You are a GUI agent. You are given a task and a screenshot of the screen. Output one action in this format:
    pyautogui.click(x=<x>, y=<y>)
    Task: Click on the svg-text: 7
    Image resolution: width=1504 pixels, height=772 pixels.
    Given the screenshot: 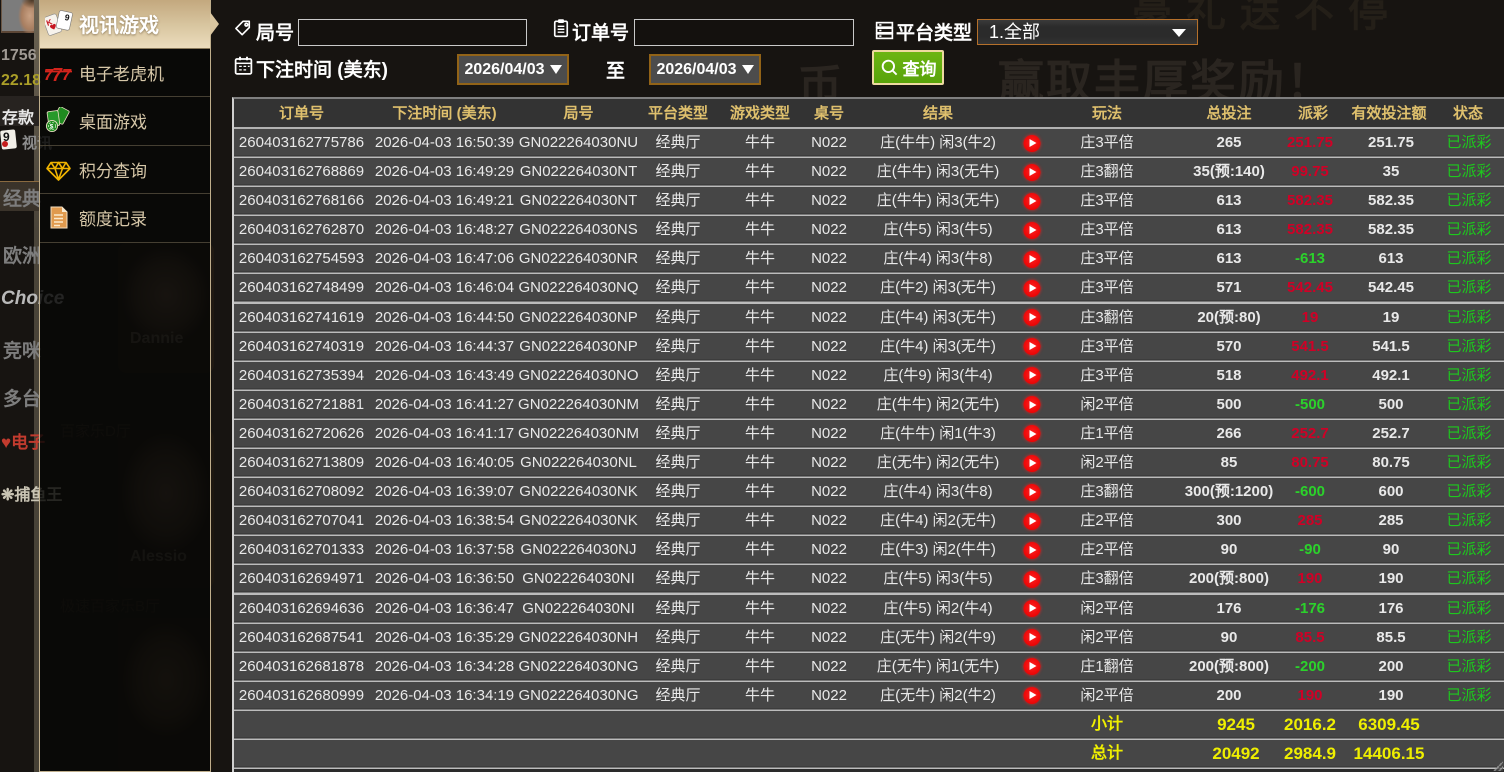 What is the action you would take?
    pyautogui.click(x=67, y=75)
    